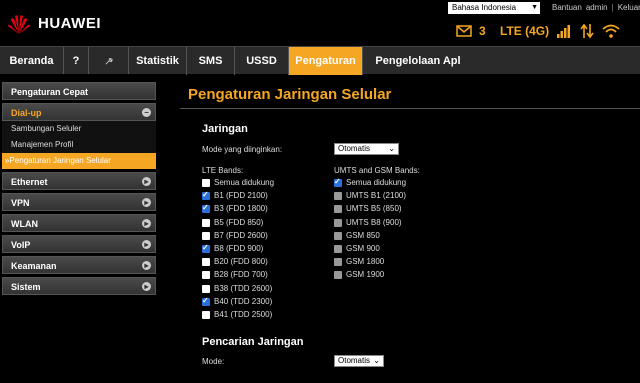 The image size is (640, 383). I want to click on nav-help: ?, so click(76, 61).